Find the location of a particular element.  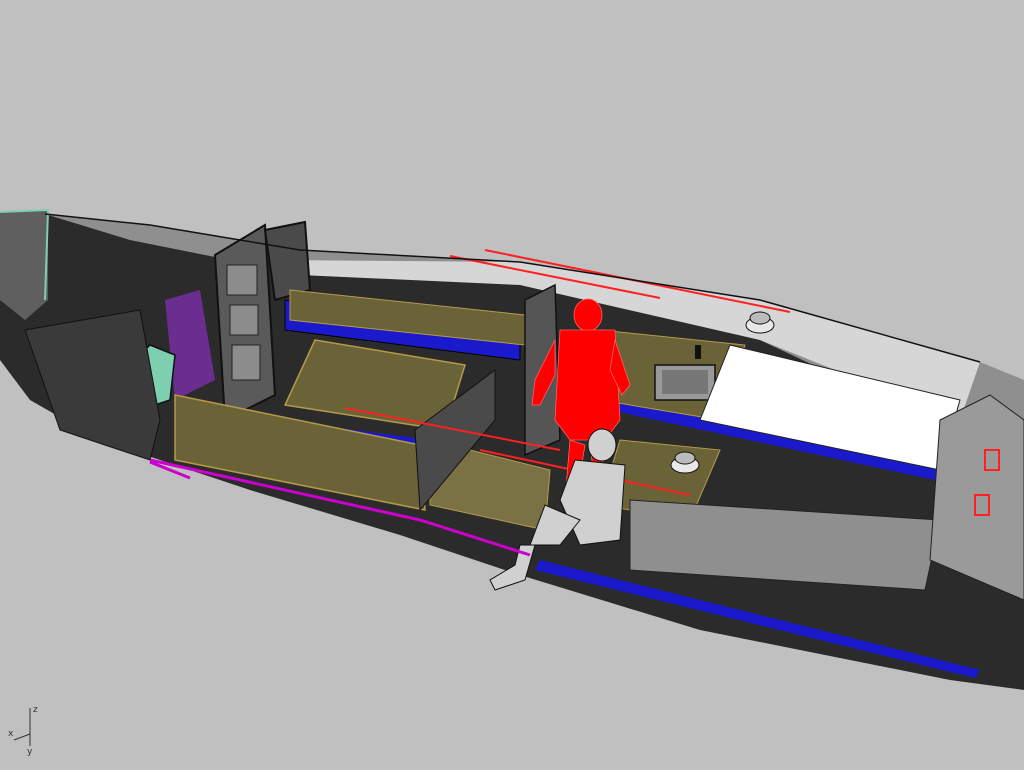

axis-x-label: x is located at coordinates (11, 734).